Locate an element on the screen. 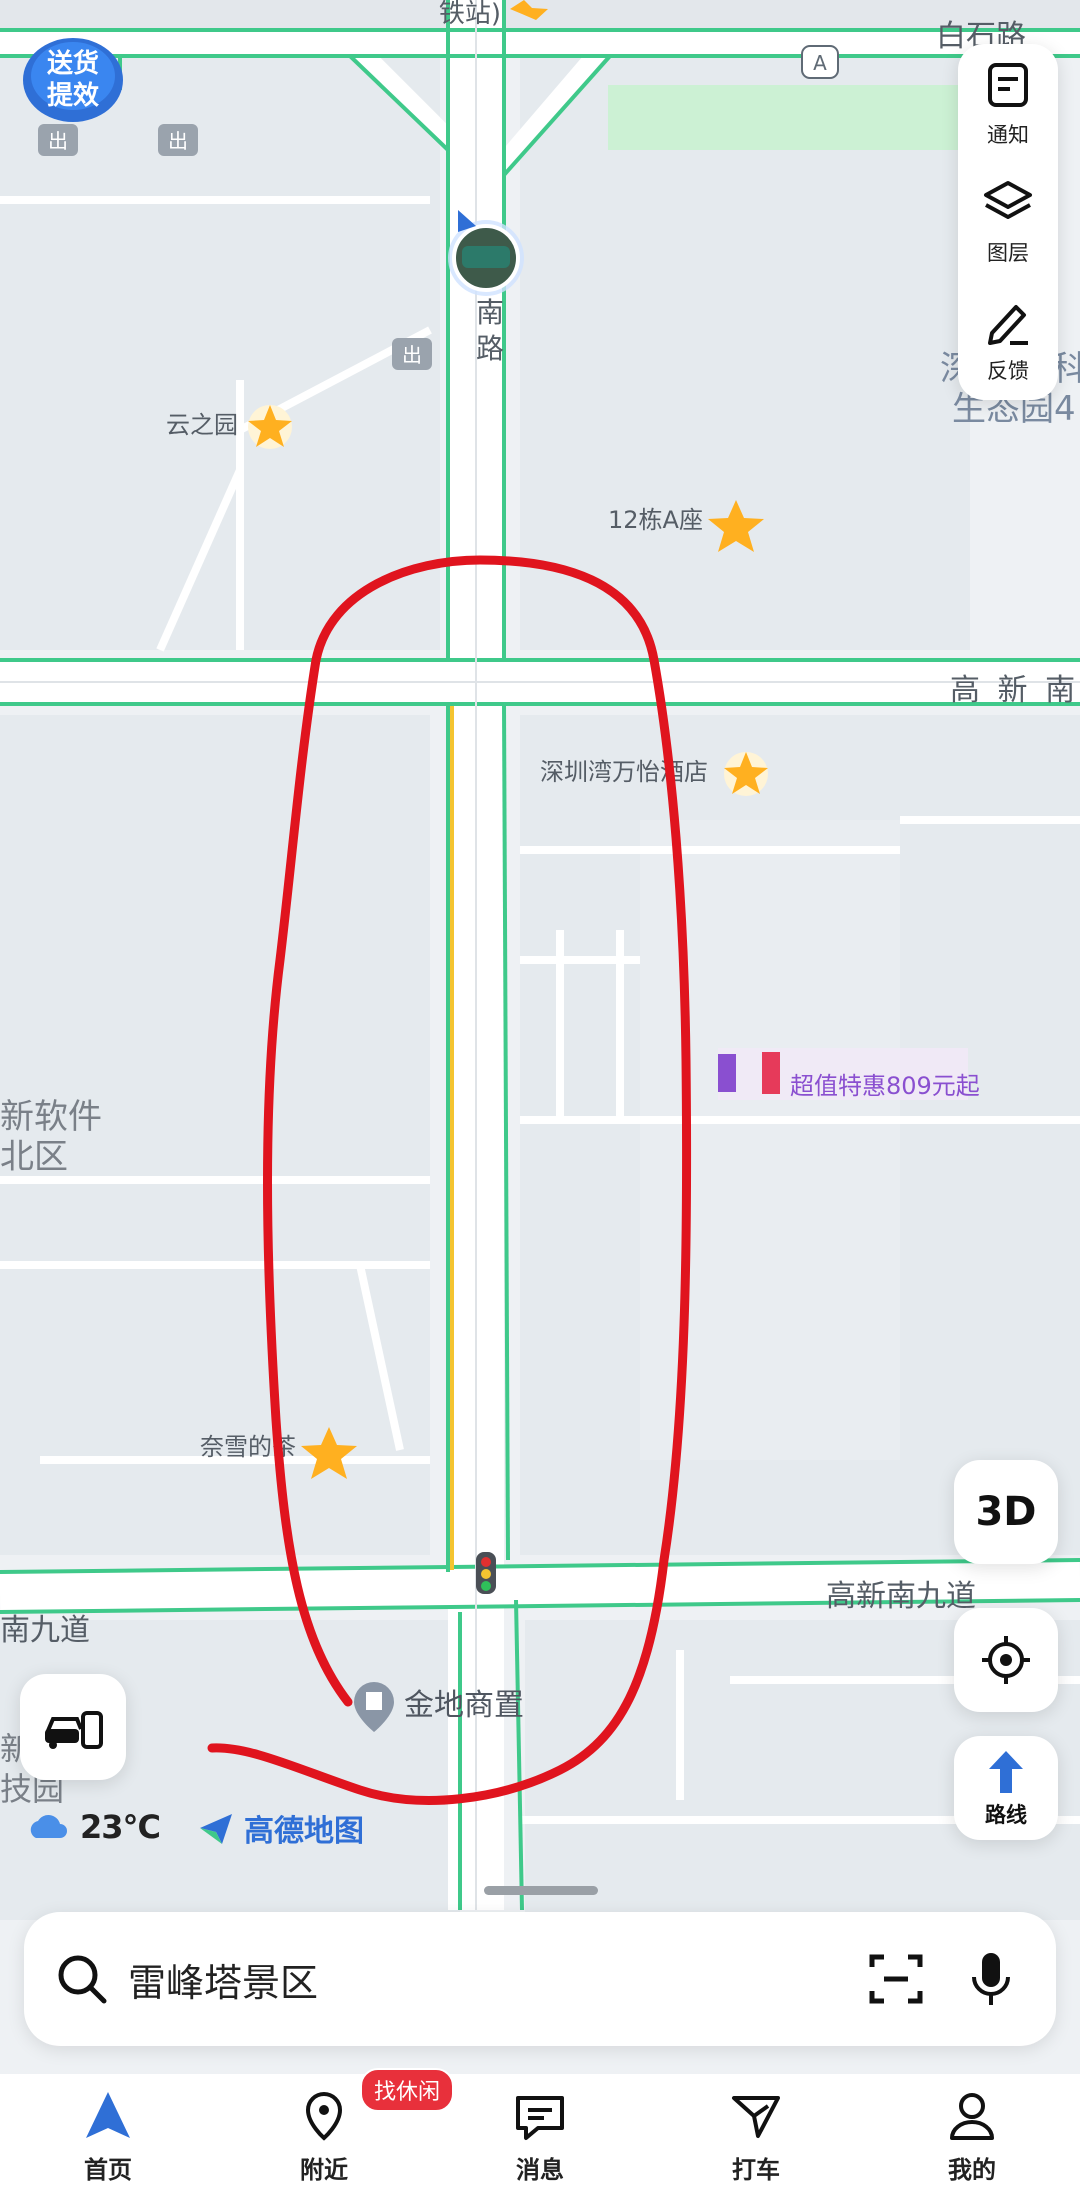 The width and height of the screenshot is (1080, 2201). car-phone-button is located at coordinates (73, 1727).